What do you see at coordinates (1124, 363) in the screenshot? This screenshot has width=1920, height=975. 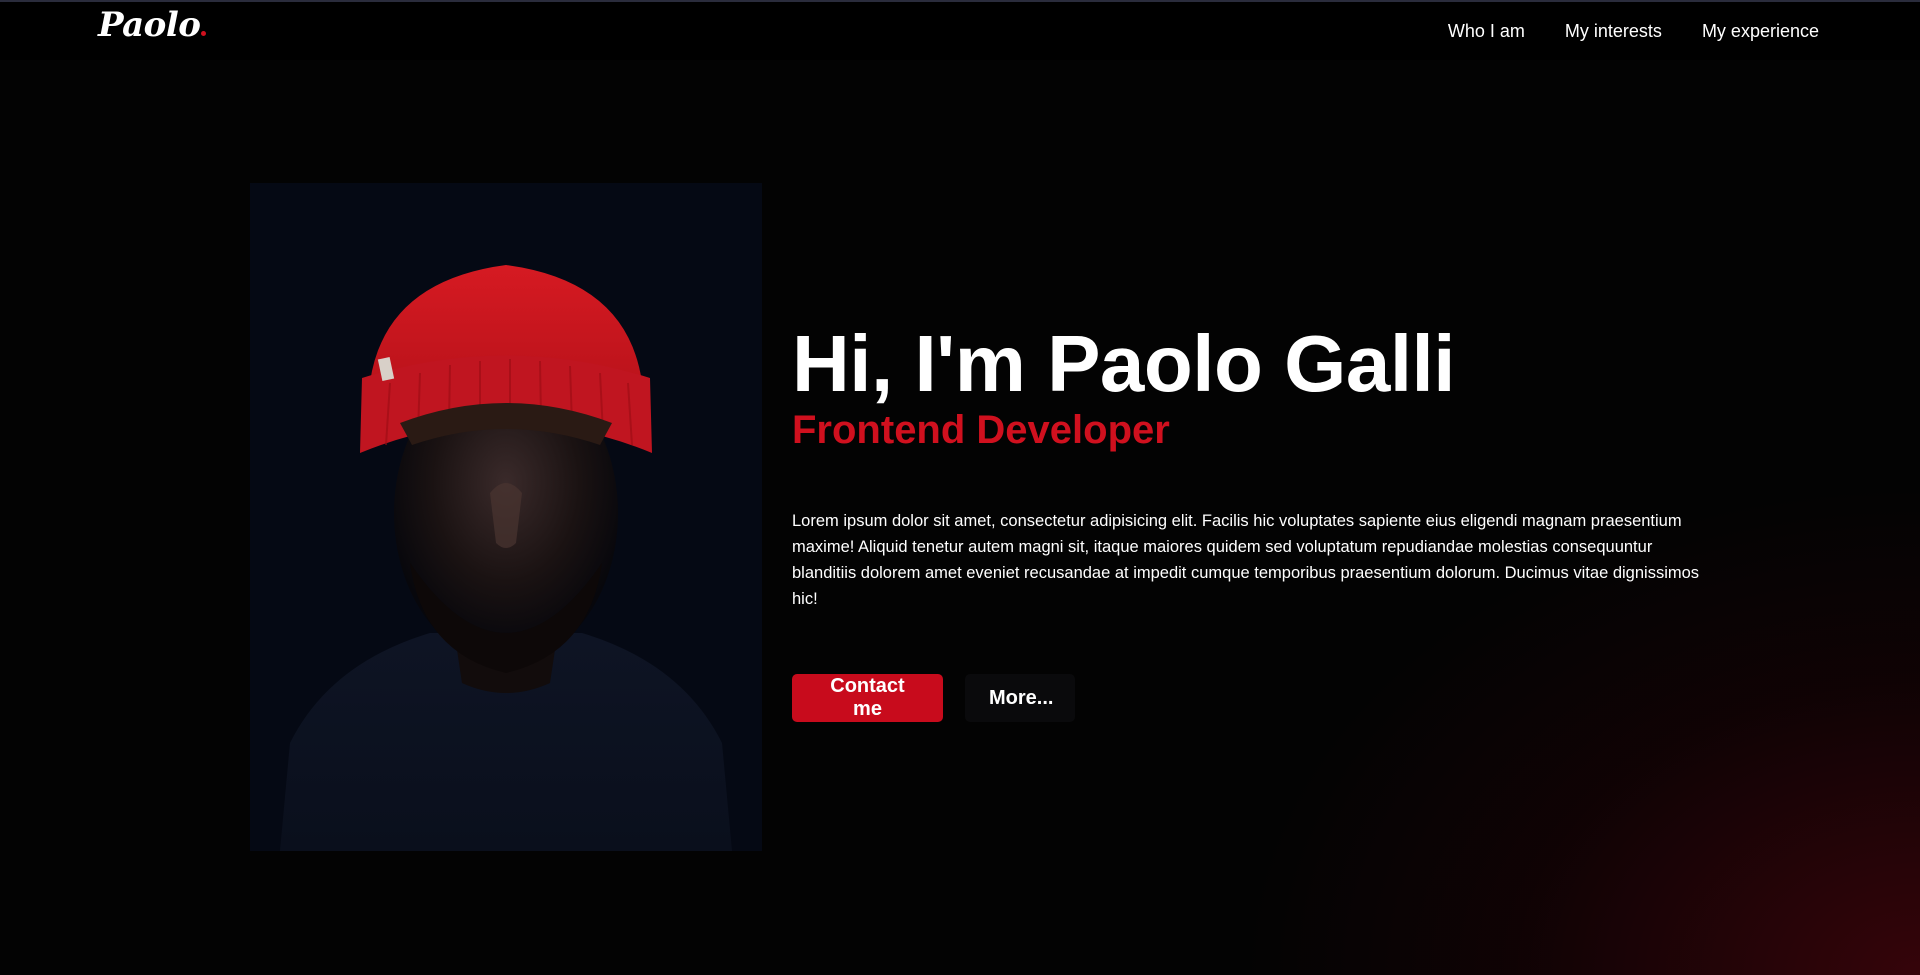 I see `hero-headline: Hi, I'm Paolo Galli` at bounding box center [1124, 363].